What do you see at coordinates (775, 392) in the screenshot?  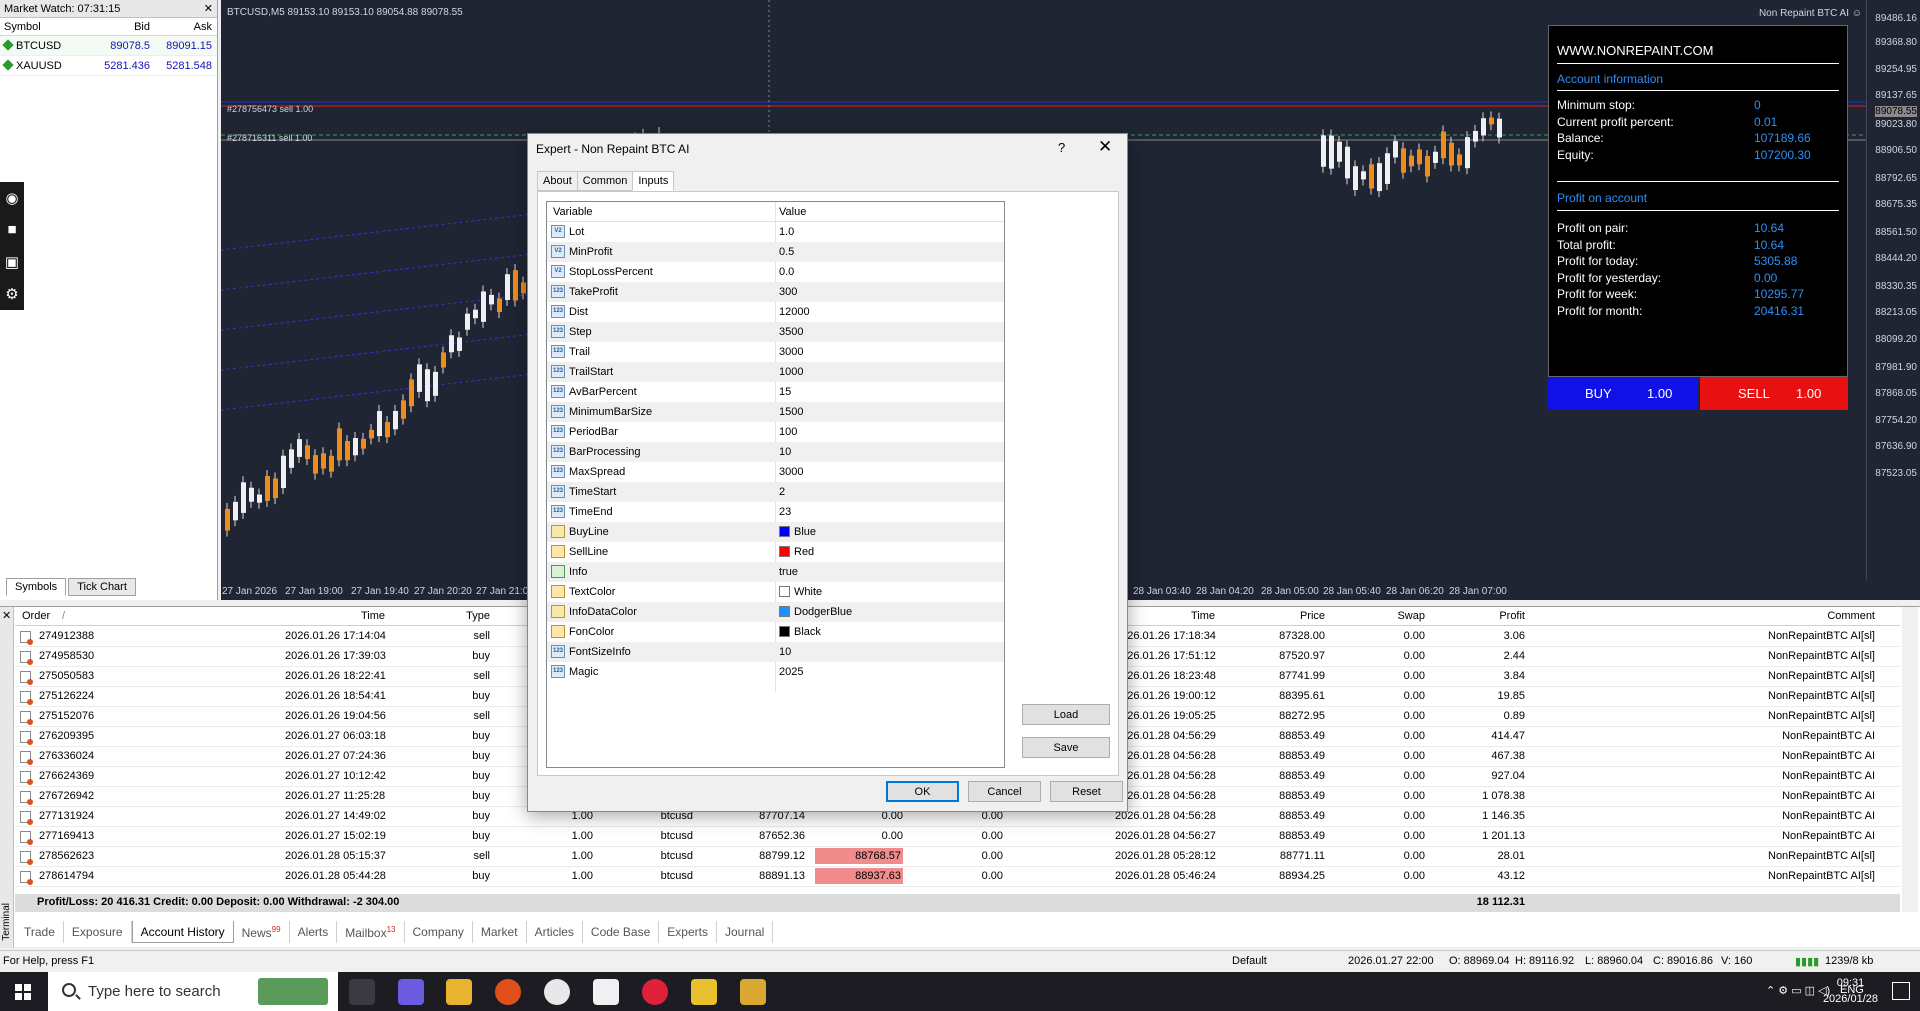 I see `input-row-avbarpercent: 123 AvBarPercent 15` at bounding box center [775, 392].